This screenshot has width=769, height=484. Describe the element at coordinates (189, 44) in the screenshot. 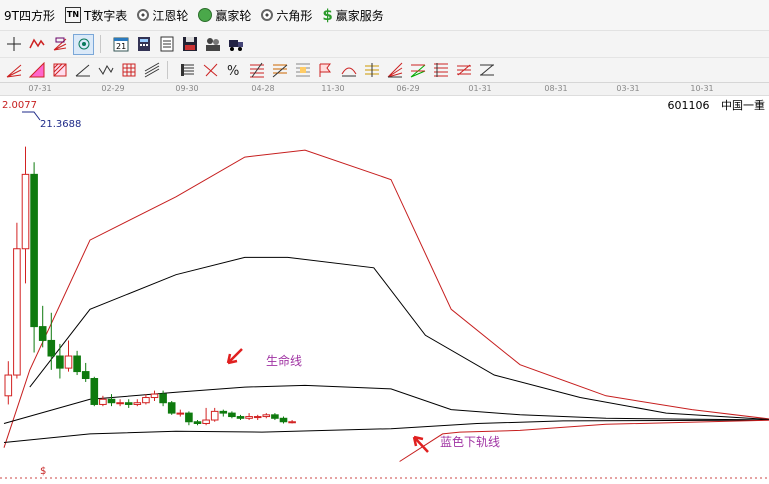

I see `save-disk-icon` at that location.